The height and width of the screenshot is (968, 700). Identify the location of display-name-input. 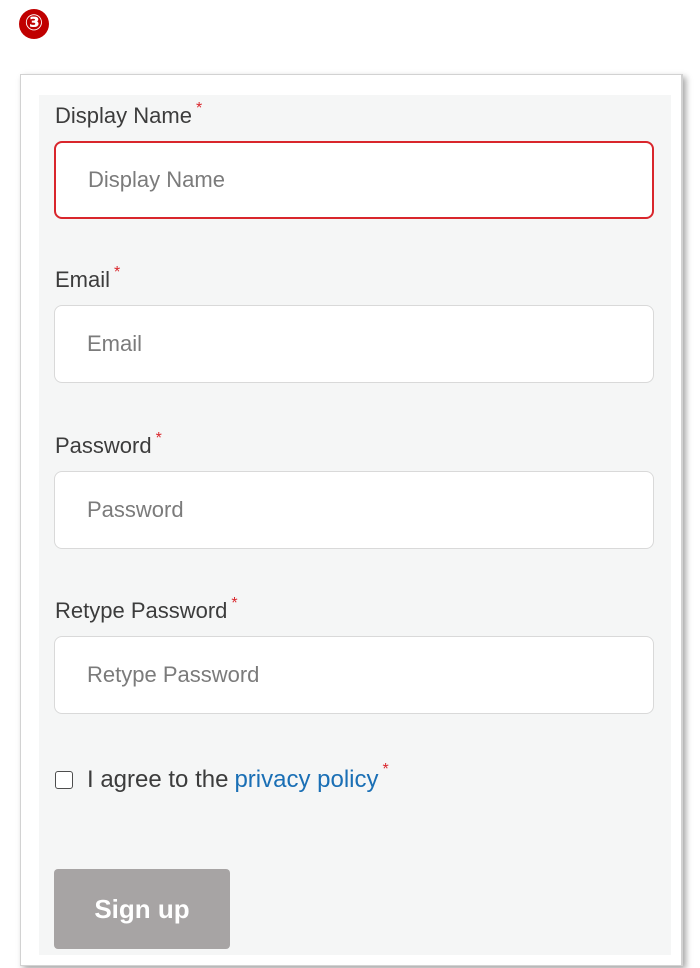
(354, 180).